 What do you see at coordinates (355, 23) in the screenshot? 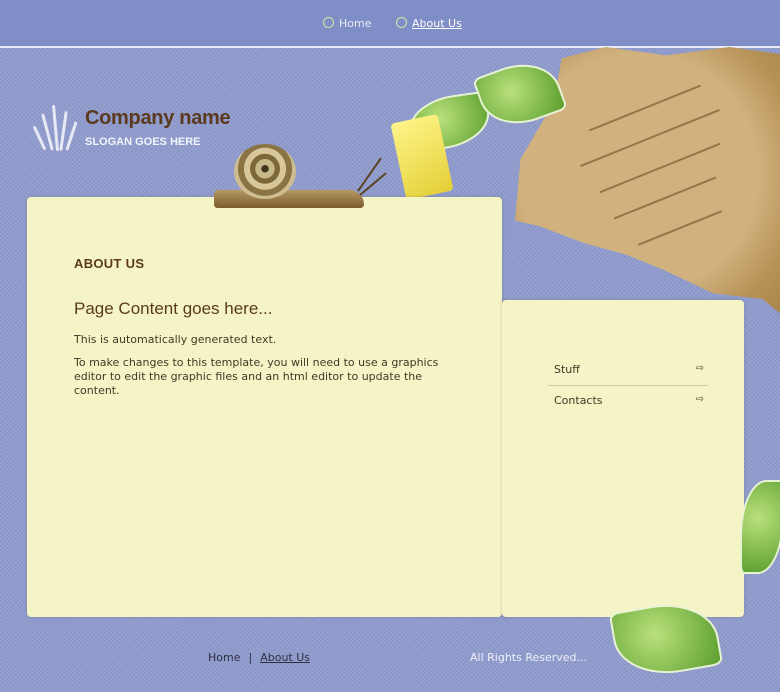
I see `nav-home-label: Home` at bounding box center [355, 23].